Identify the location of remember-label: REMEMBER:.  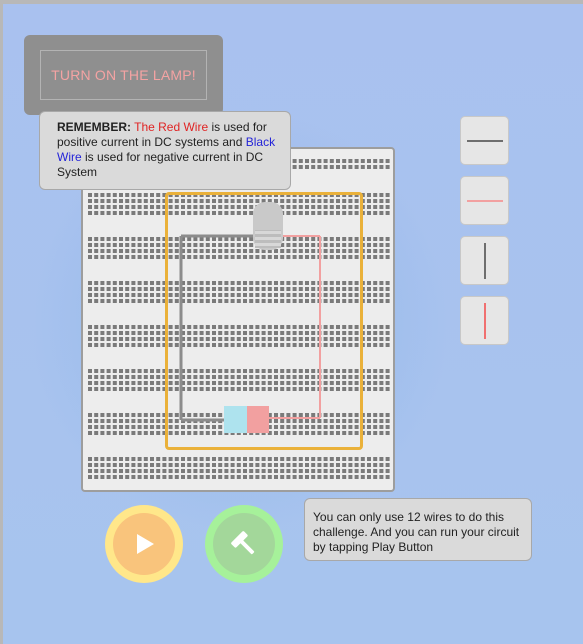
(94, 127).